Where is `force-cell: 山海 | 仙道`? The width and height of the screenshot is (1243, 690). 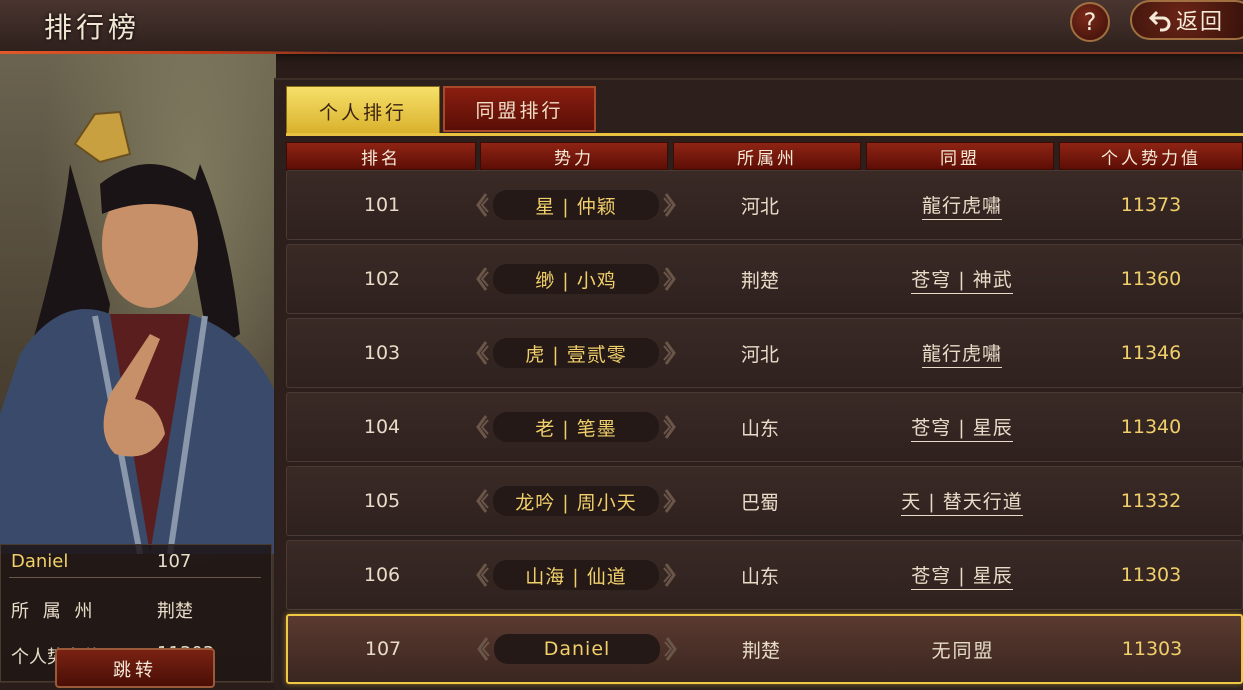
force-cell: 山海 | 仙道 is located at coordinates (576, 575).